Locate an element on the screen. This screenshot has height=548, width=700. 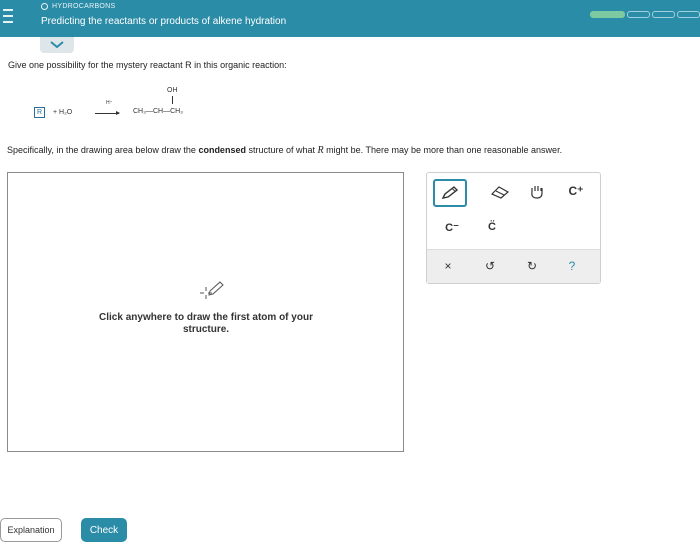
eraser-icon is located at coordinates (500, 192).